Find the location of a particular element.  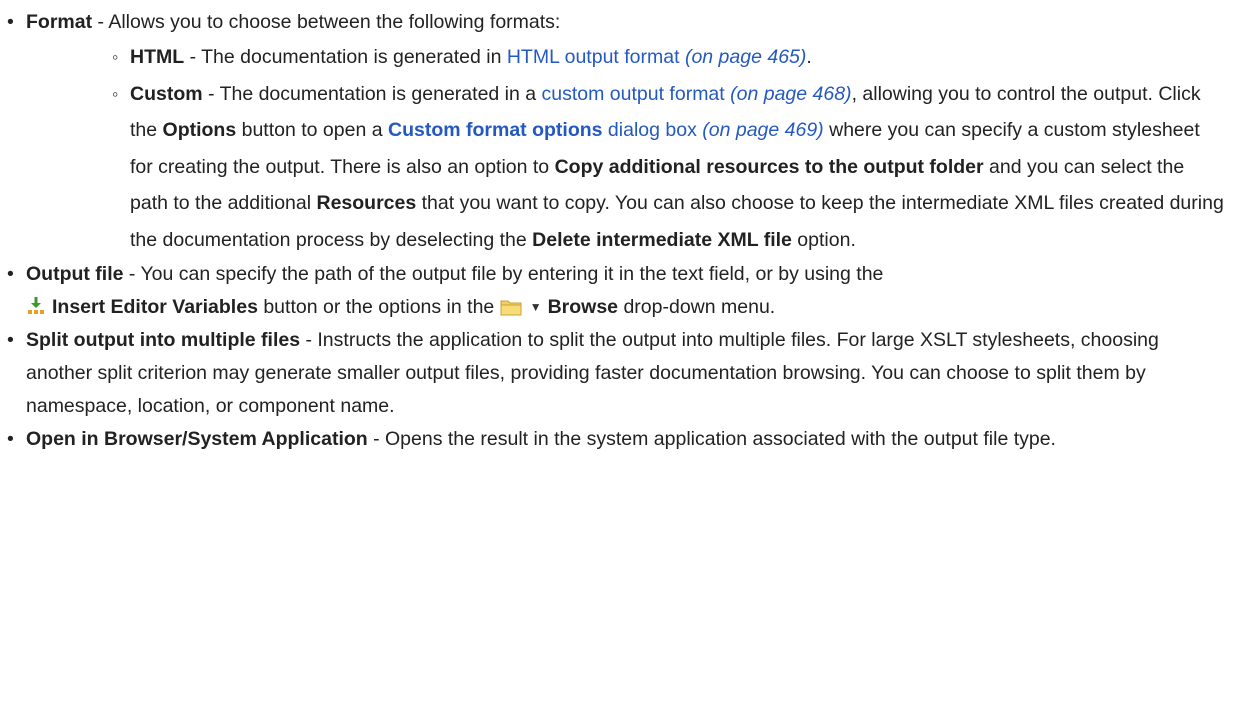

html-text-end: . is located at coordinates (809, 57).